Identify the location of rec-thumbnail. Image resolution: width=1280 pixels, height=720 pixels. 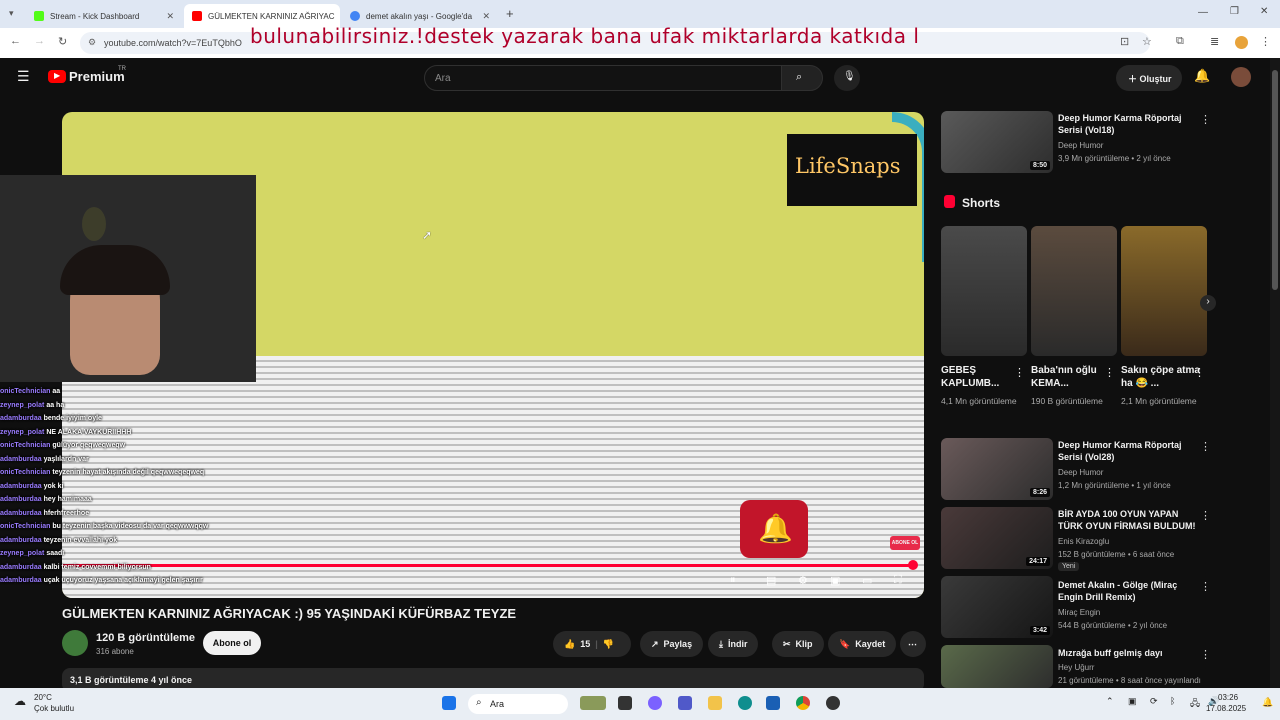
(997, 666).